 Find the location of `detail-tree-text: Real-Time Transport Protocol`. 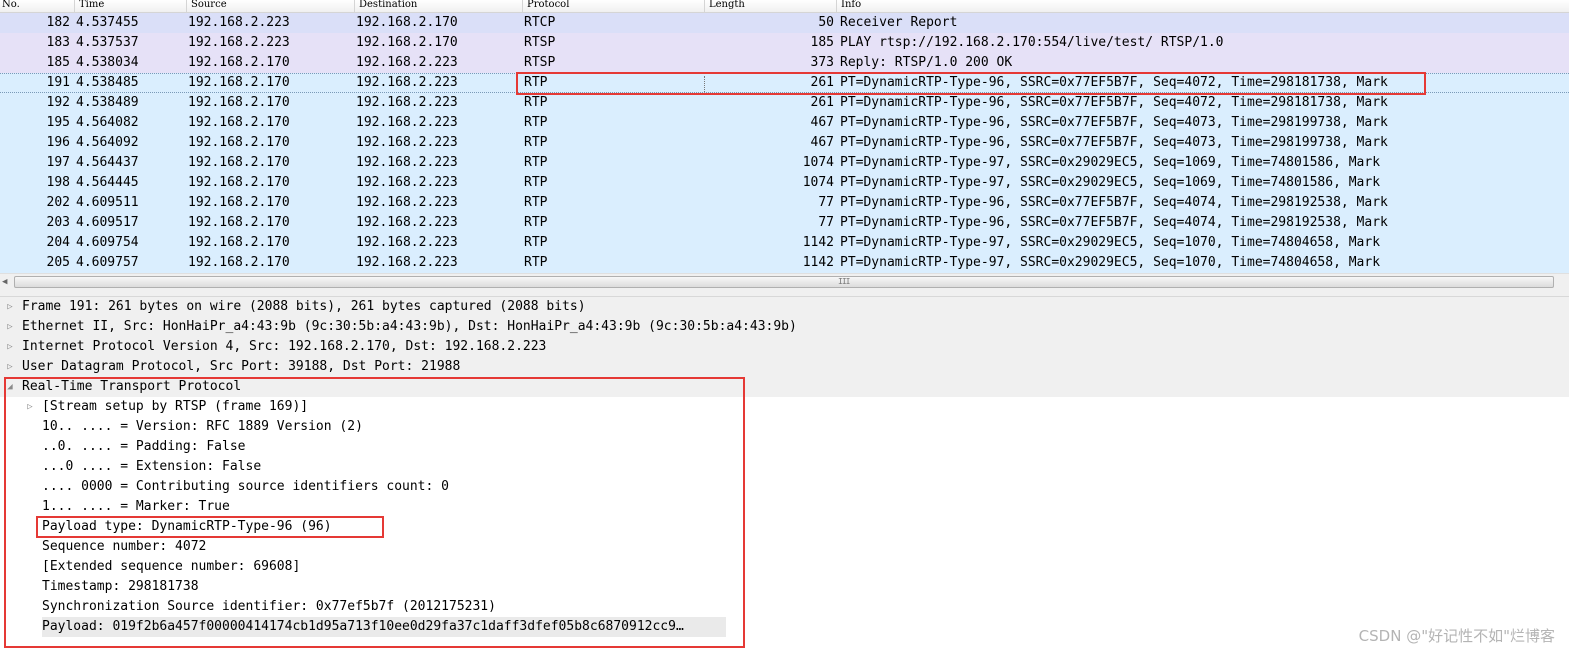

detail-tree-text: Real-Time Transport Protocol is located at coordinates (132, 386).